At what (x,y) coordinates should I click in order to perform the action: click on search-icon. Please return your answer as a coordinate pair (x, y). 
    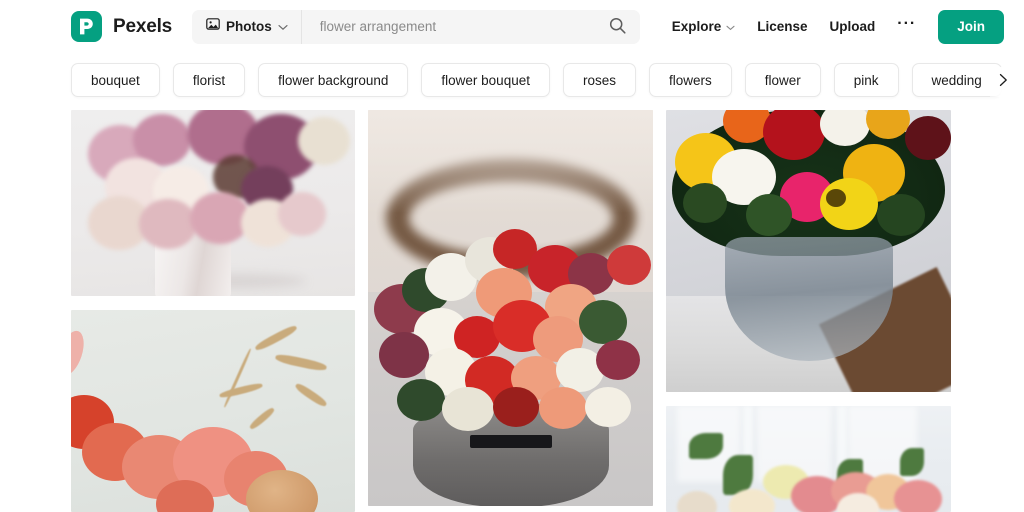
    Looking at the image, I should click on (617, 27).